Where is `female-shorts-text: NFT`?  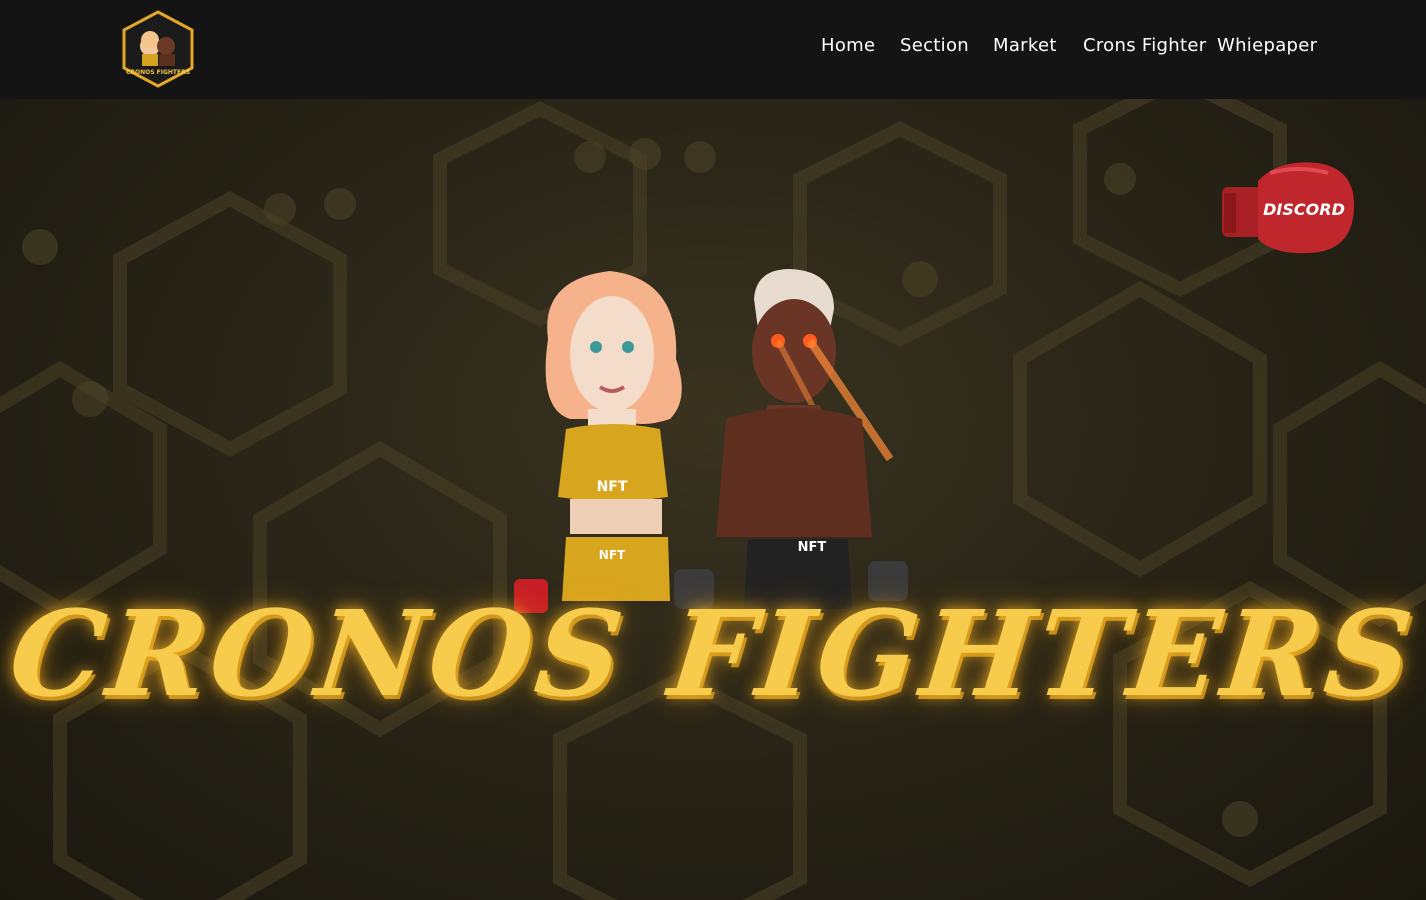
female-shorts-text: NFT is located at coordinates (612, 555).